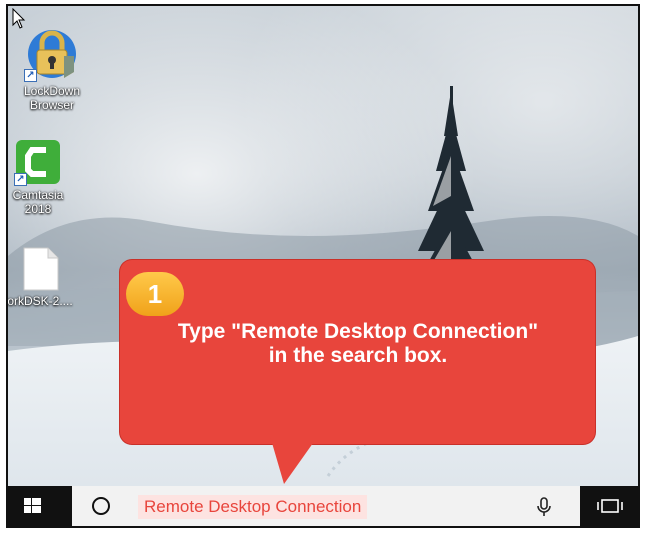  What do you see at coordinates (52, 55) in the screenshot?
I see `lockdown-browser-icon: ↗` at bounding box center [52, 55].